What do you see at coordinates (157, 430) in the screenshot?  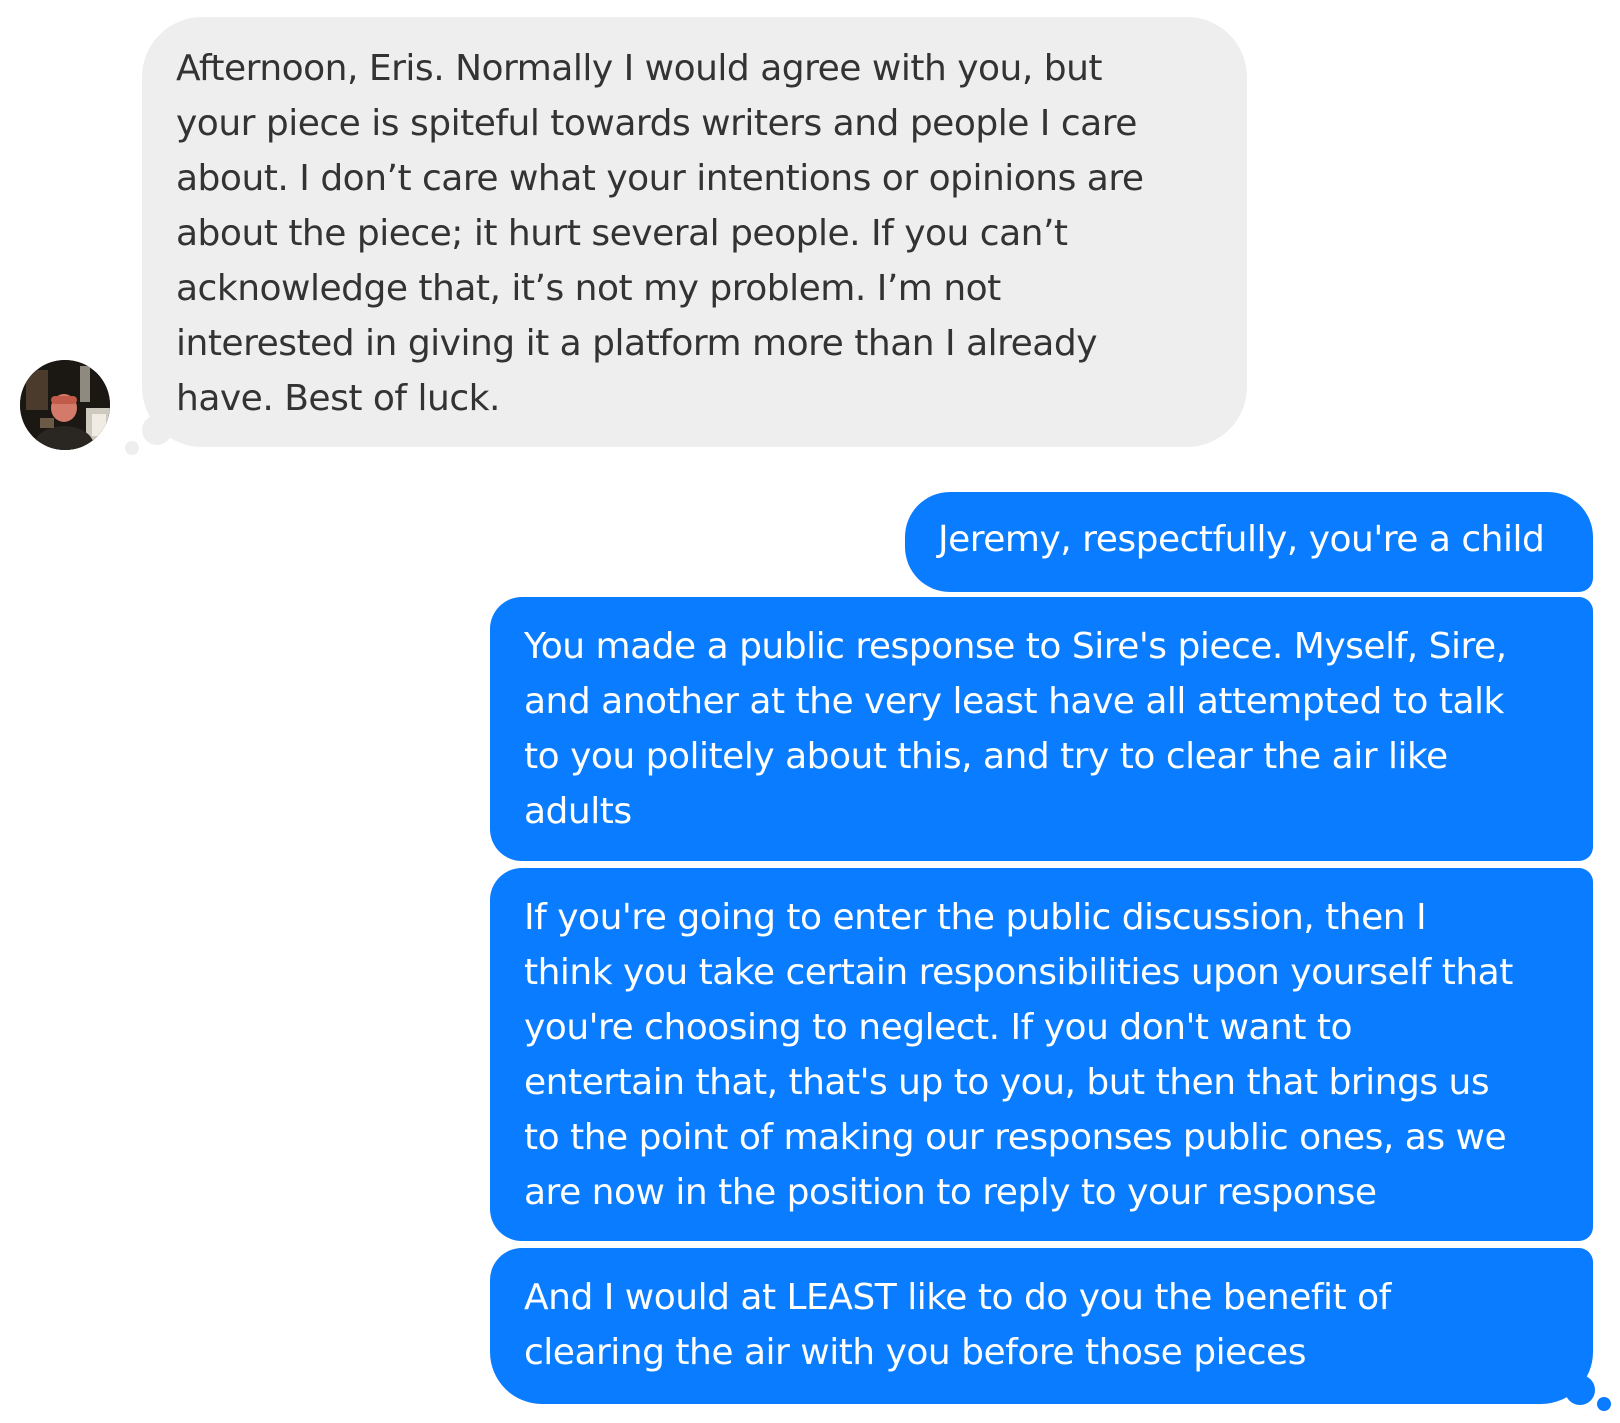 I see `incoming-tail-dot-large` at bounding box center [157, 430].